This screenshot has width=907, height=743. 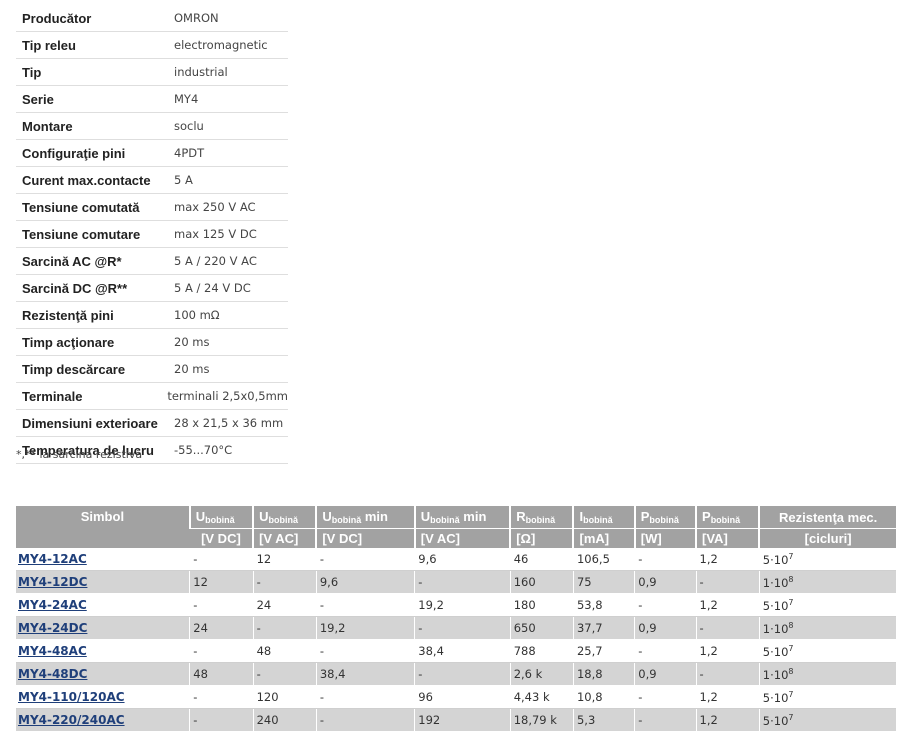 What do you see at coordinates (74, 153) in the screenshot?
I see `spec-label: Configuraţie pini` at bounding box center [74, 153].